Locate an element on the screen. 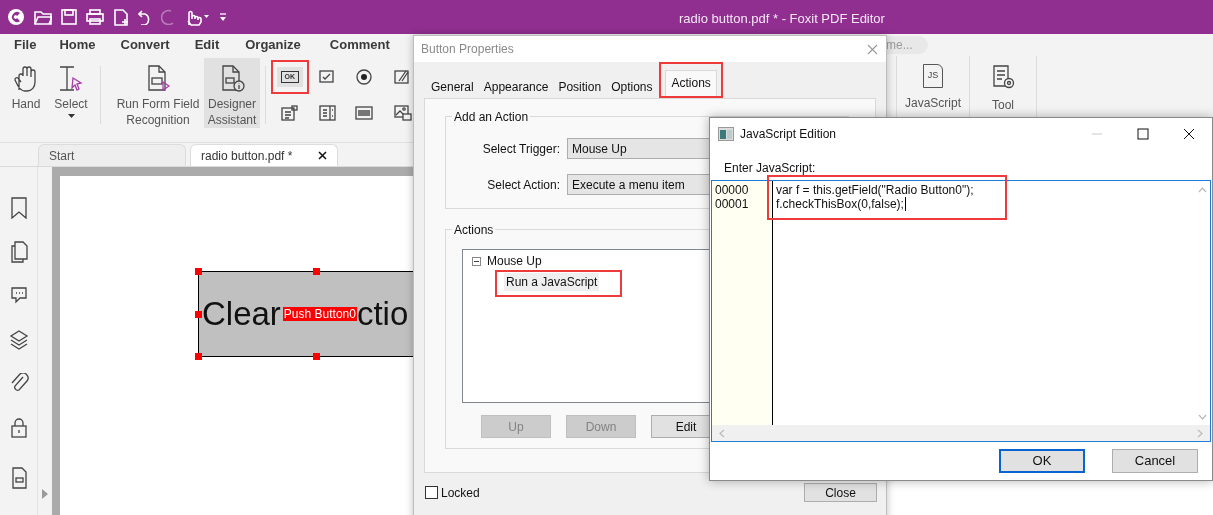 This screenshot has height=515, width=1213. tab: Appearance is located at coordinates (516, 87).